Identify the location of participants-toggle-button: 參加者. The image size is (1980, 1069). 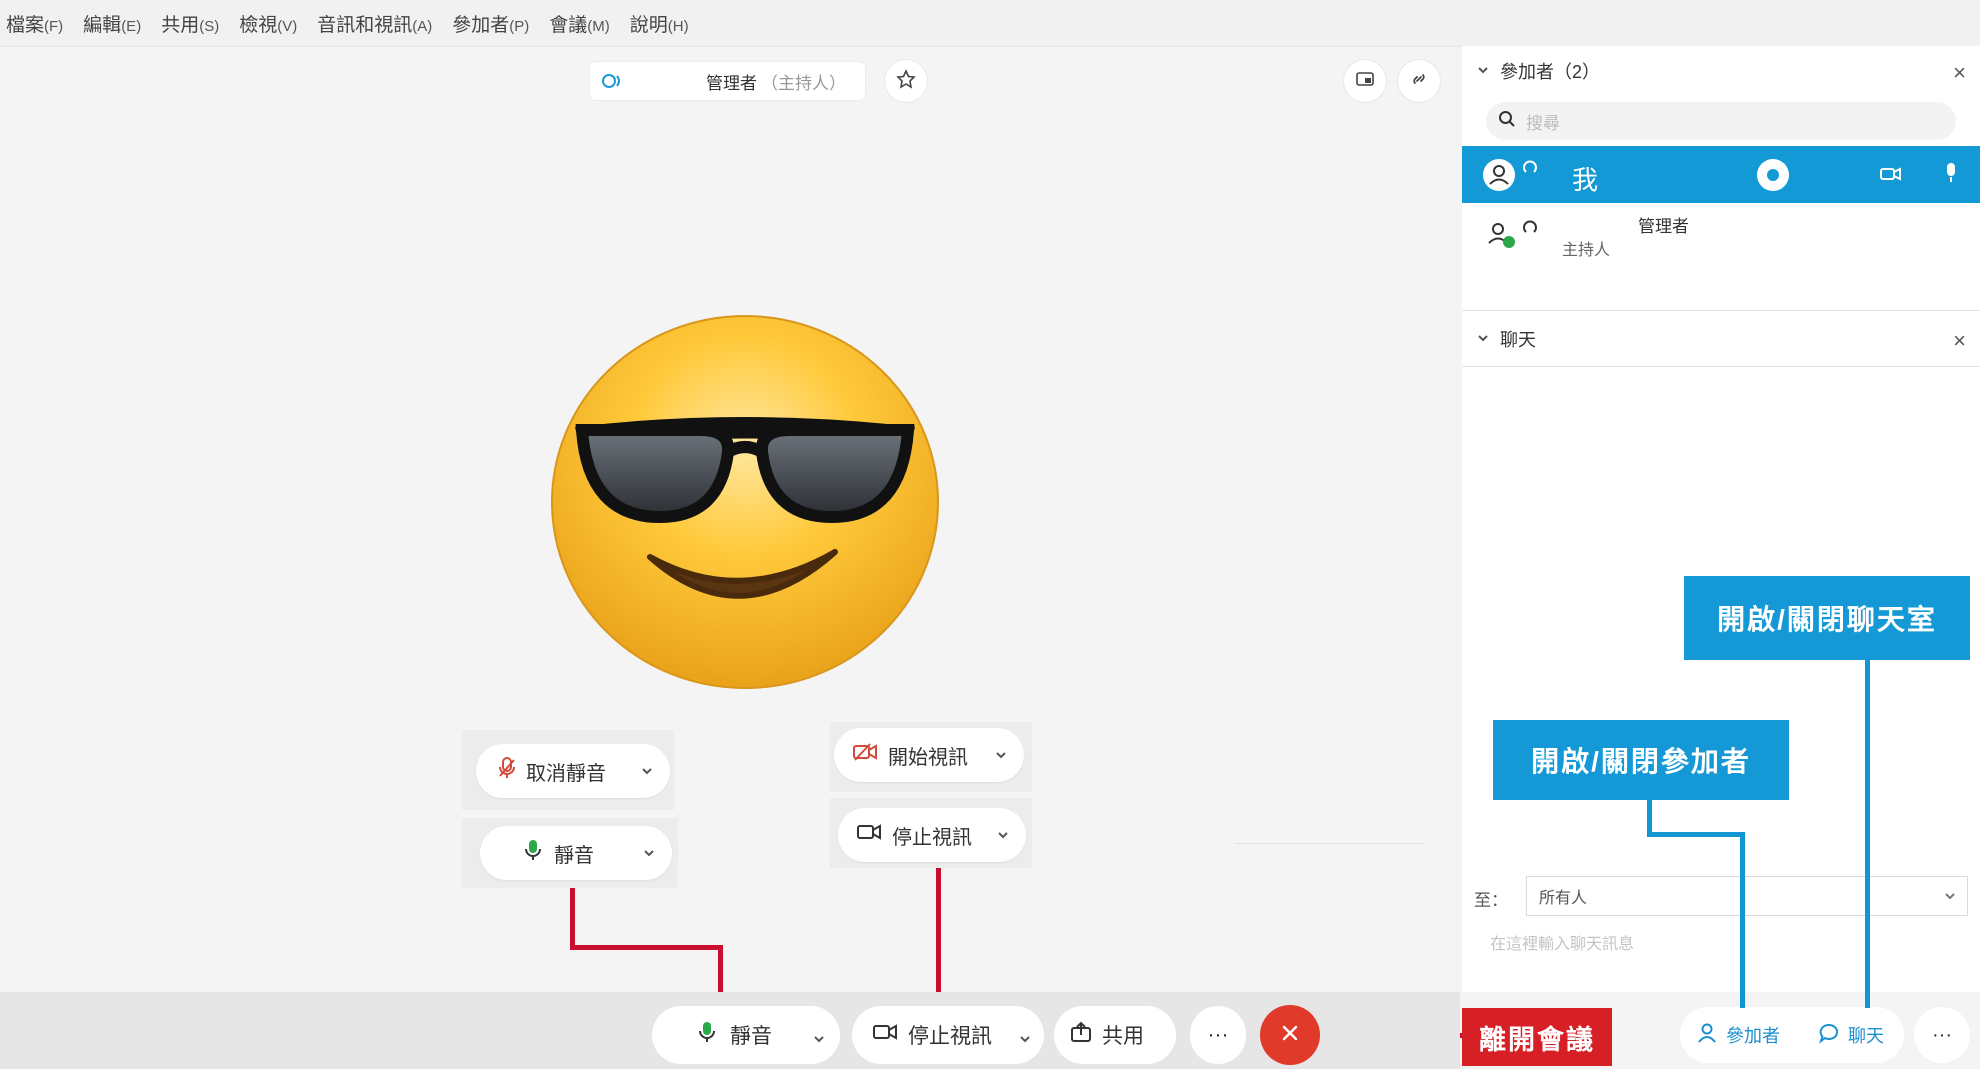
(1743, 1035).